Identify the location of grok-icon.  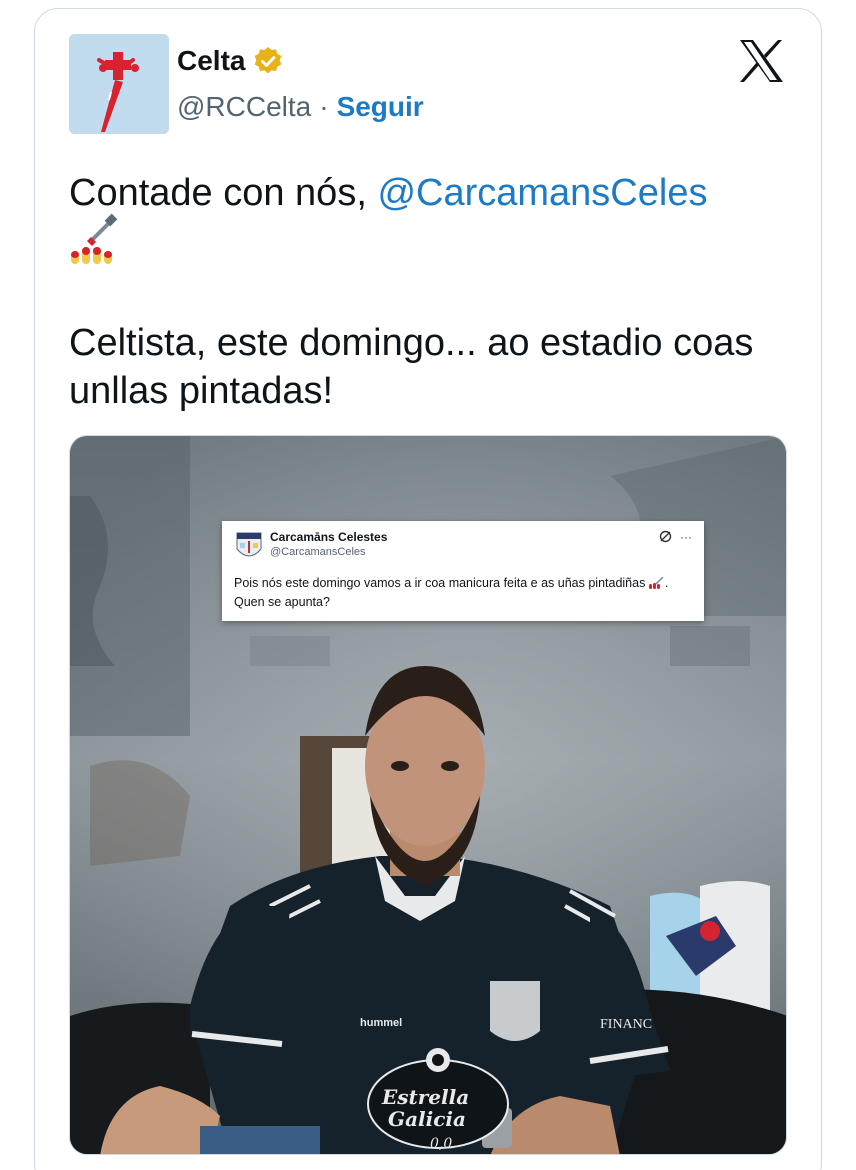
(665, 537).